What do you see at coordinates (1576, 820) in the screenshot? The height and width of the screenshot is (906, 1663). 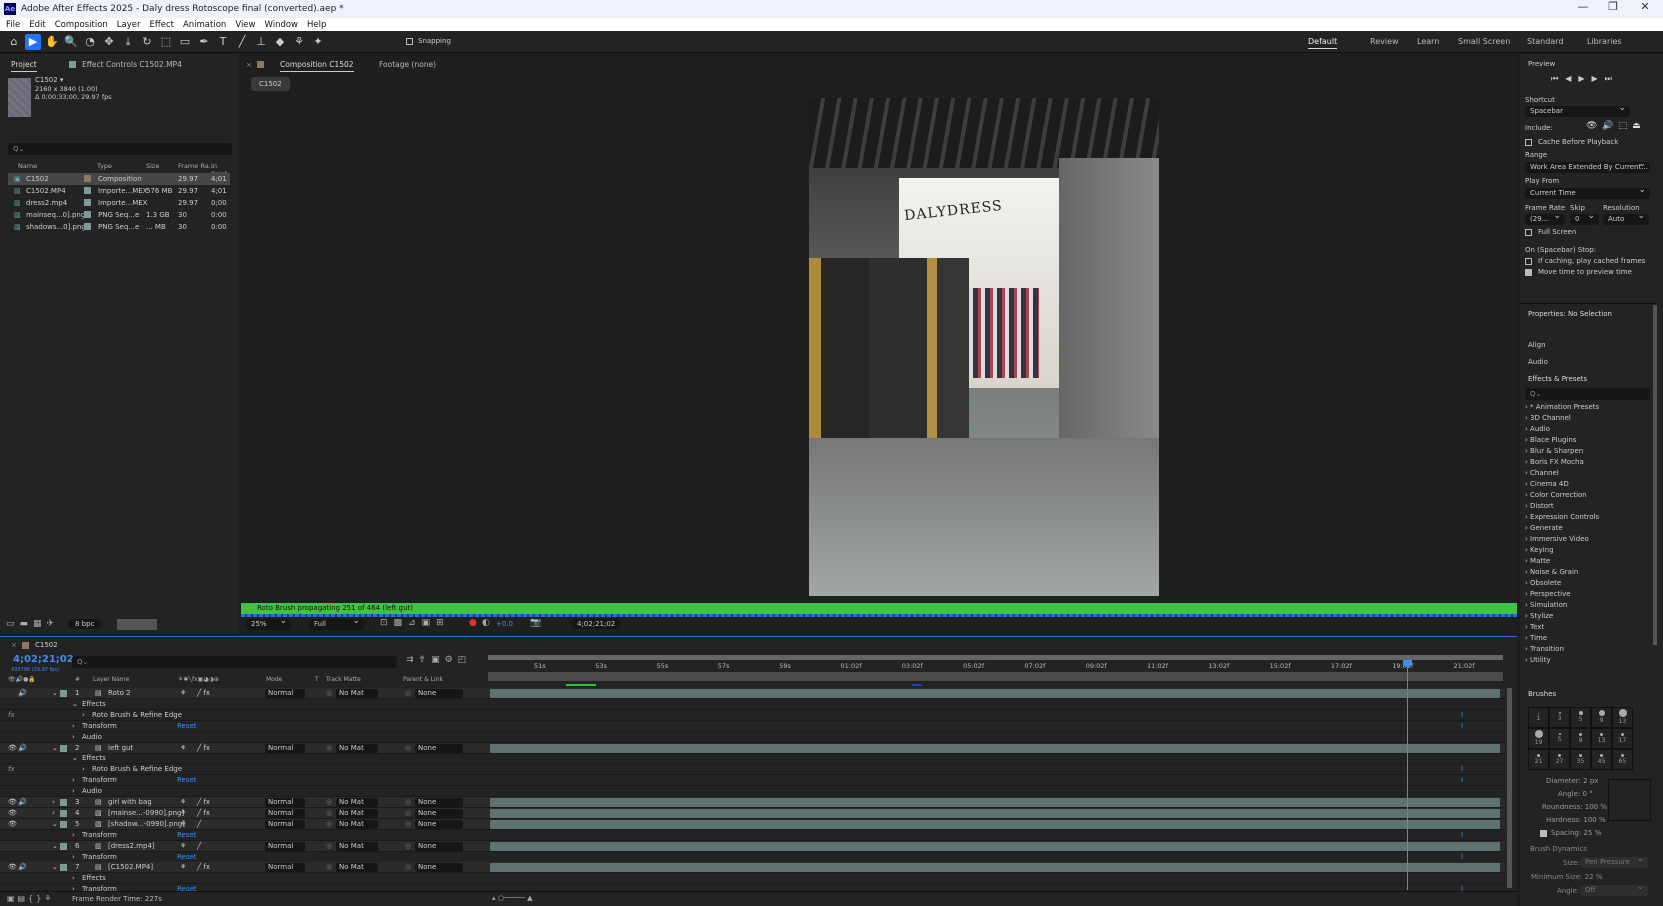 I see `brush-hardness: Hardness: 100 %` at bounding box center [1576, 820].